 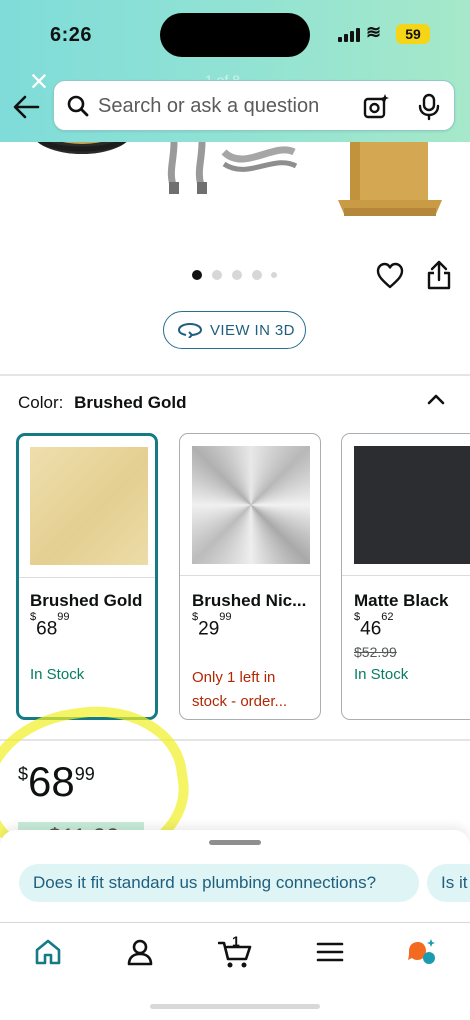 What do you see at coordinates (235, 971) in the screenshot?
I see `bottom-navigation: 1` at bounding box center [235, 971].